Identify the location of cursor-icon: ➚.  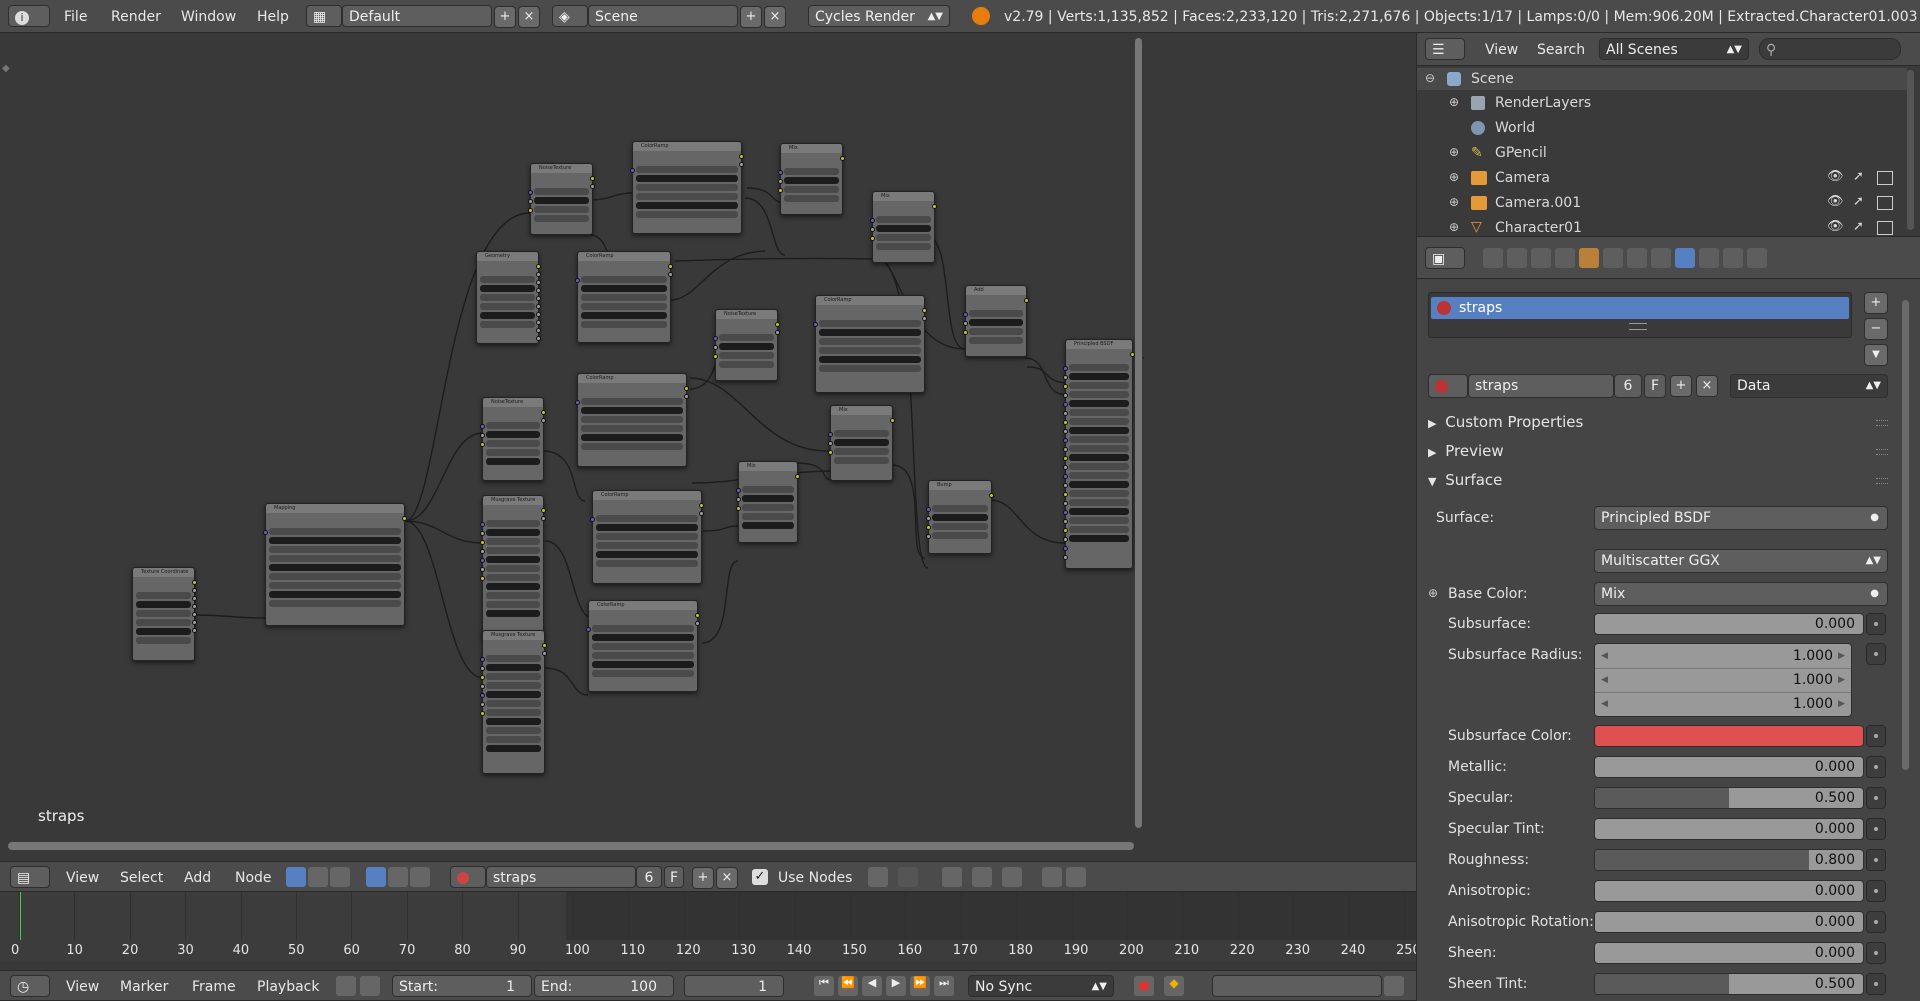
(1858, 201).